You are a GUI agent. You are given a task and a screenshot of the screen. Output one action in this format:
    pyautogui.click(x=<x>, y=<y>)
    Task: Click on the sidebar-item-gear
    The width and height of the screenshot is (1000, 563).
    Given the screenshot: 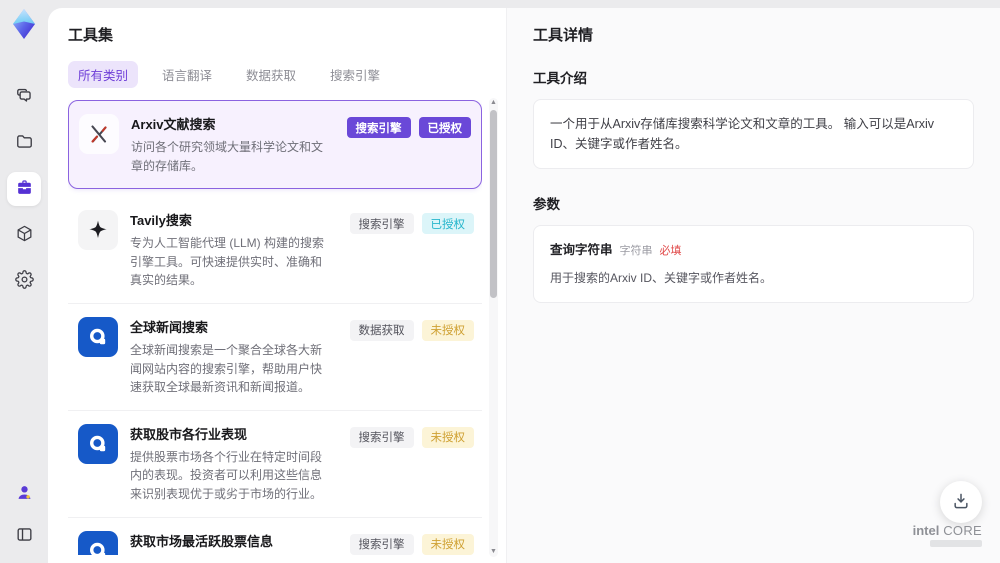 What is the action you would take?
    pyautogui.click(x=24, y=281)
    